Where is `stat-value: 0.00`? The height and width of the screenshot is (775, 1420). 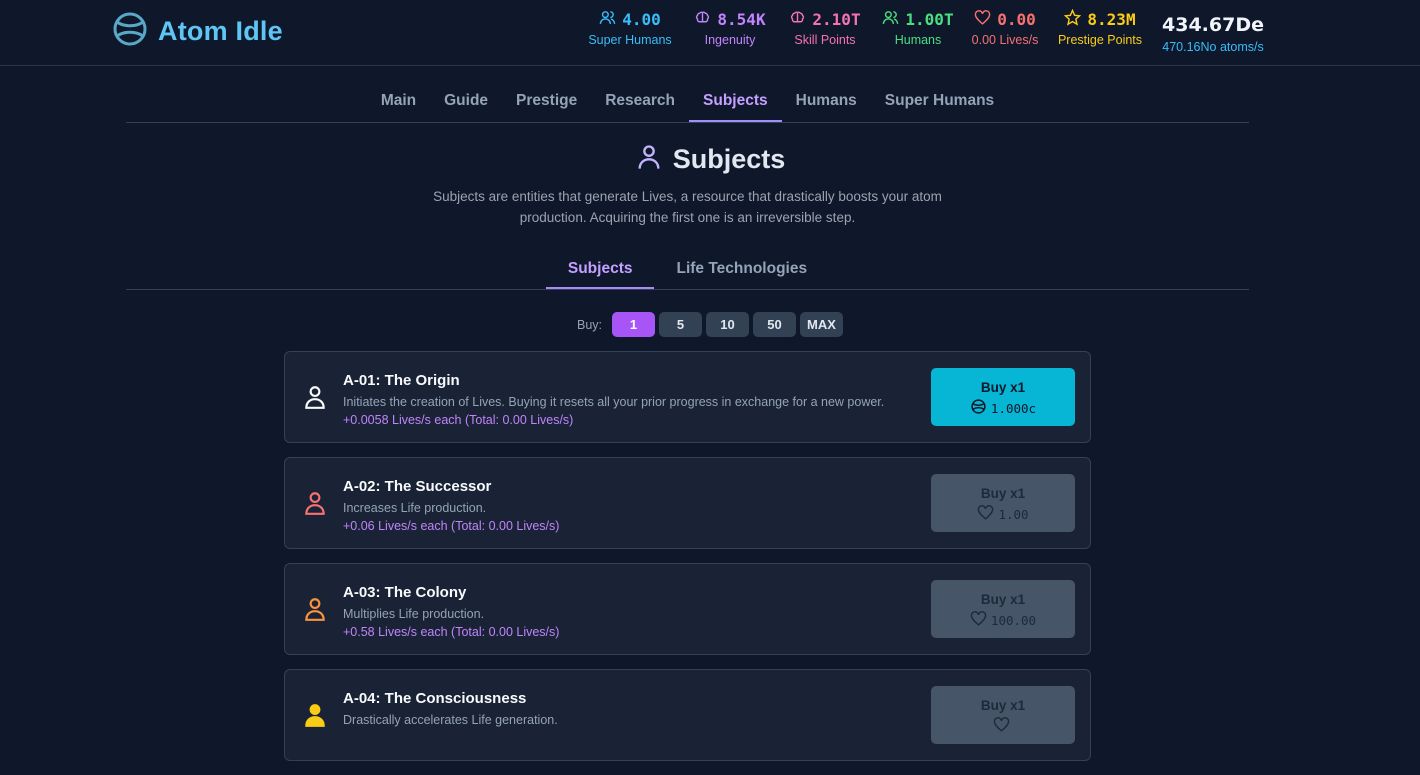 stat-value: 0.00 is located at coordinates (1016, 19).